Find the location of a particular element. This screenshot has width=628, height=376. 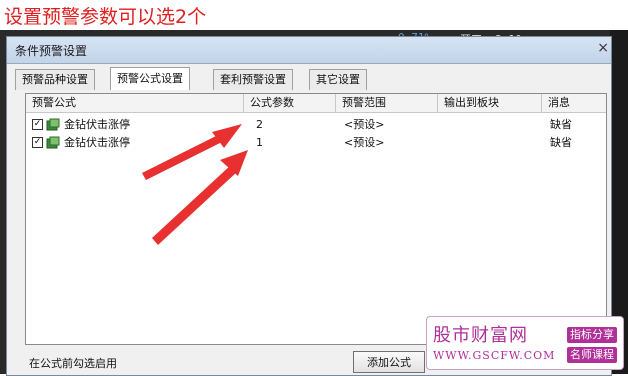

site-watermark: 股市财富网 WWW.GSCFW.COM 指标分享 名师课程 is located at coordinates (525, 343).